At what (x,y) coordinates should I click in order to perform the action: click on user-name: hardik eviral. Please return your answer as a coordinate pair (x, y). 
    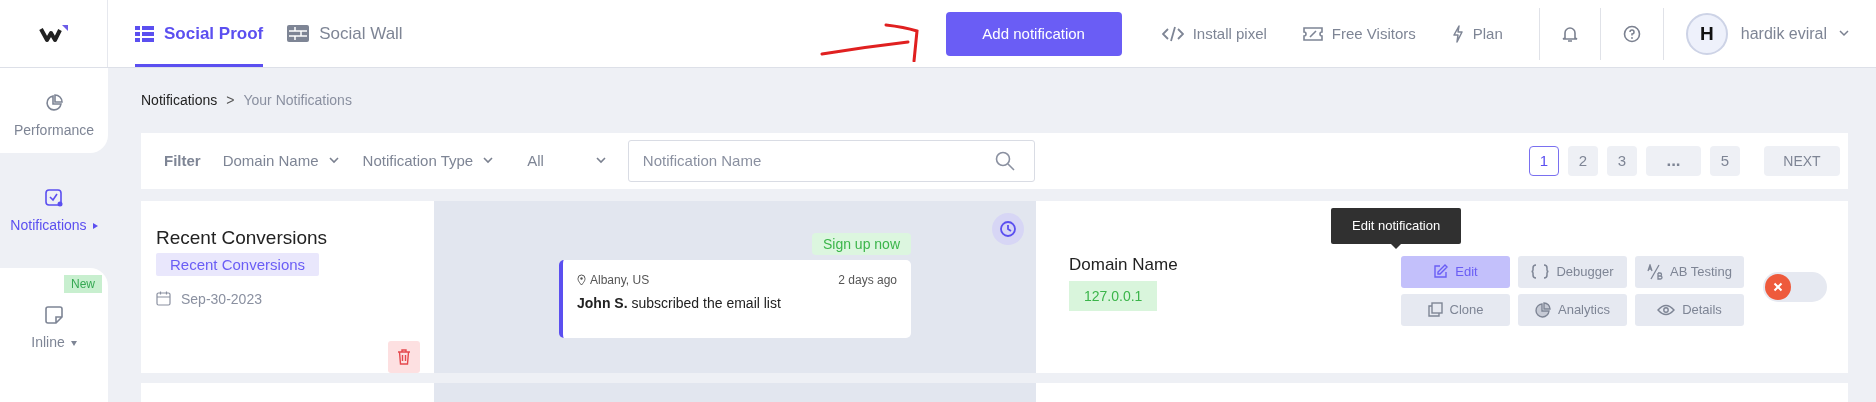
    Looking at the image, I should click on (1784, 33).